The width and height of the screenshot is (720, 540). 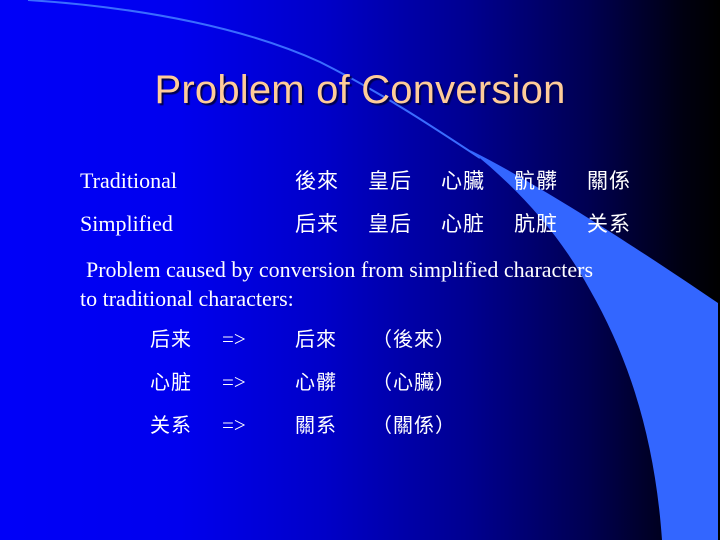 What do you see at coordinates (126, 223) in the screenshot?
I see `simplified-label: Simplified` at bounding box center [126, 223].